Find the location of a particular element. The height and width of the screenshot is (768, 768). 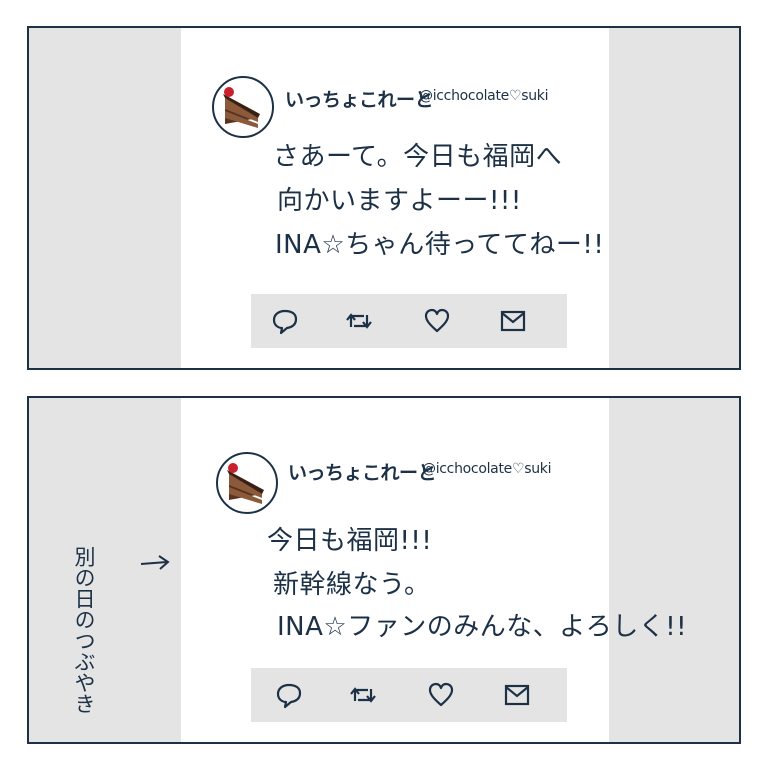

arrow-right-icon is located at coordinates (155, 562).